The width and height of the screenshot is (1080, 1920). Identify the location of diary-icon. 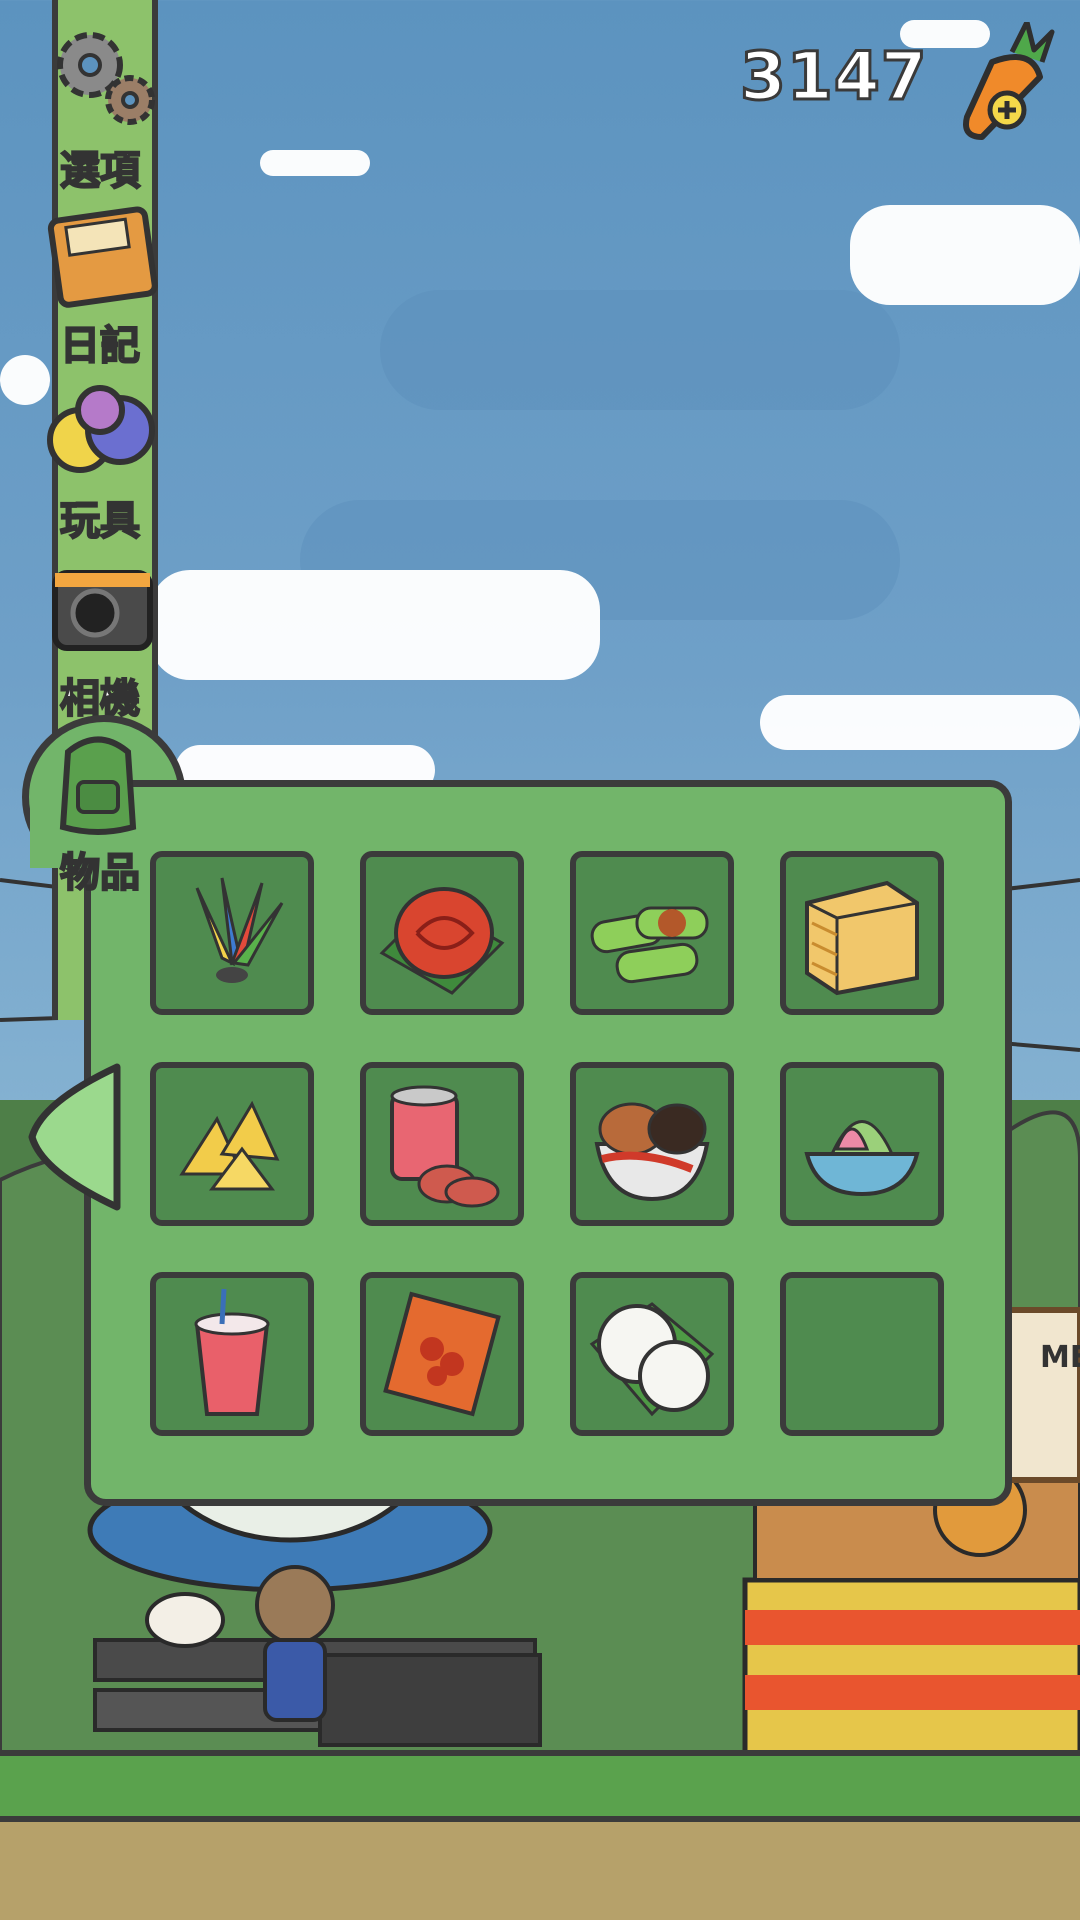
(102, 257).